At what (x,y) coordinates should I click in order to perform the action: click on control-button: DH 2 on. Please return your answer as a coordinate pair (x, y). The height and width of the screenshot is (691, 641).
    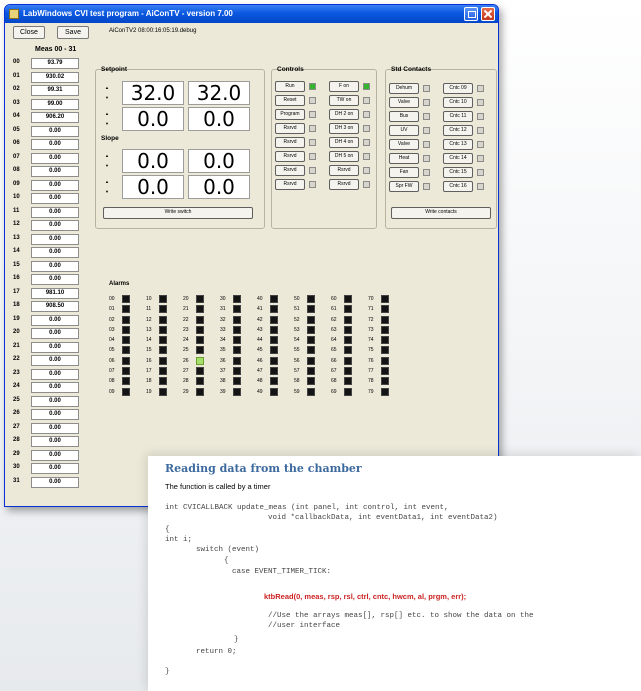
    Looking at the image, I should click on (344, 114).